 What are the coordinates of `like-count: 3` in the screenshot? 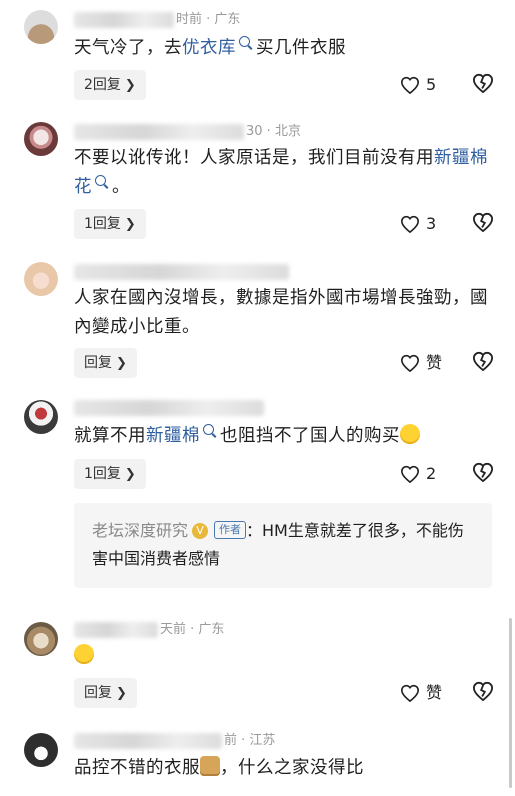 It's located at (431, 223).